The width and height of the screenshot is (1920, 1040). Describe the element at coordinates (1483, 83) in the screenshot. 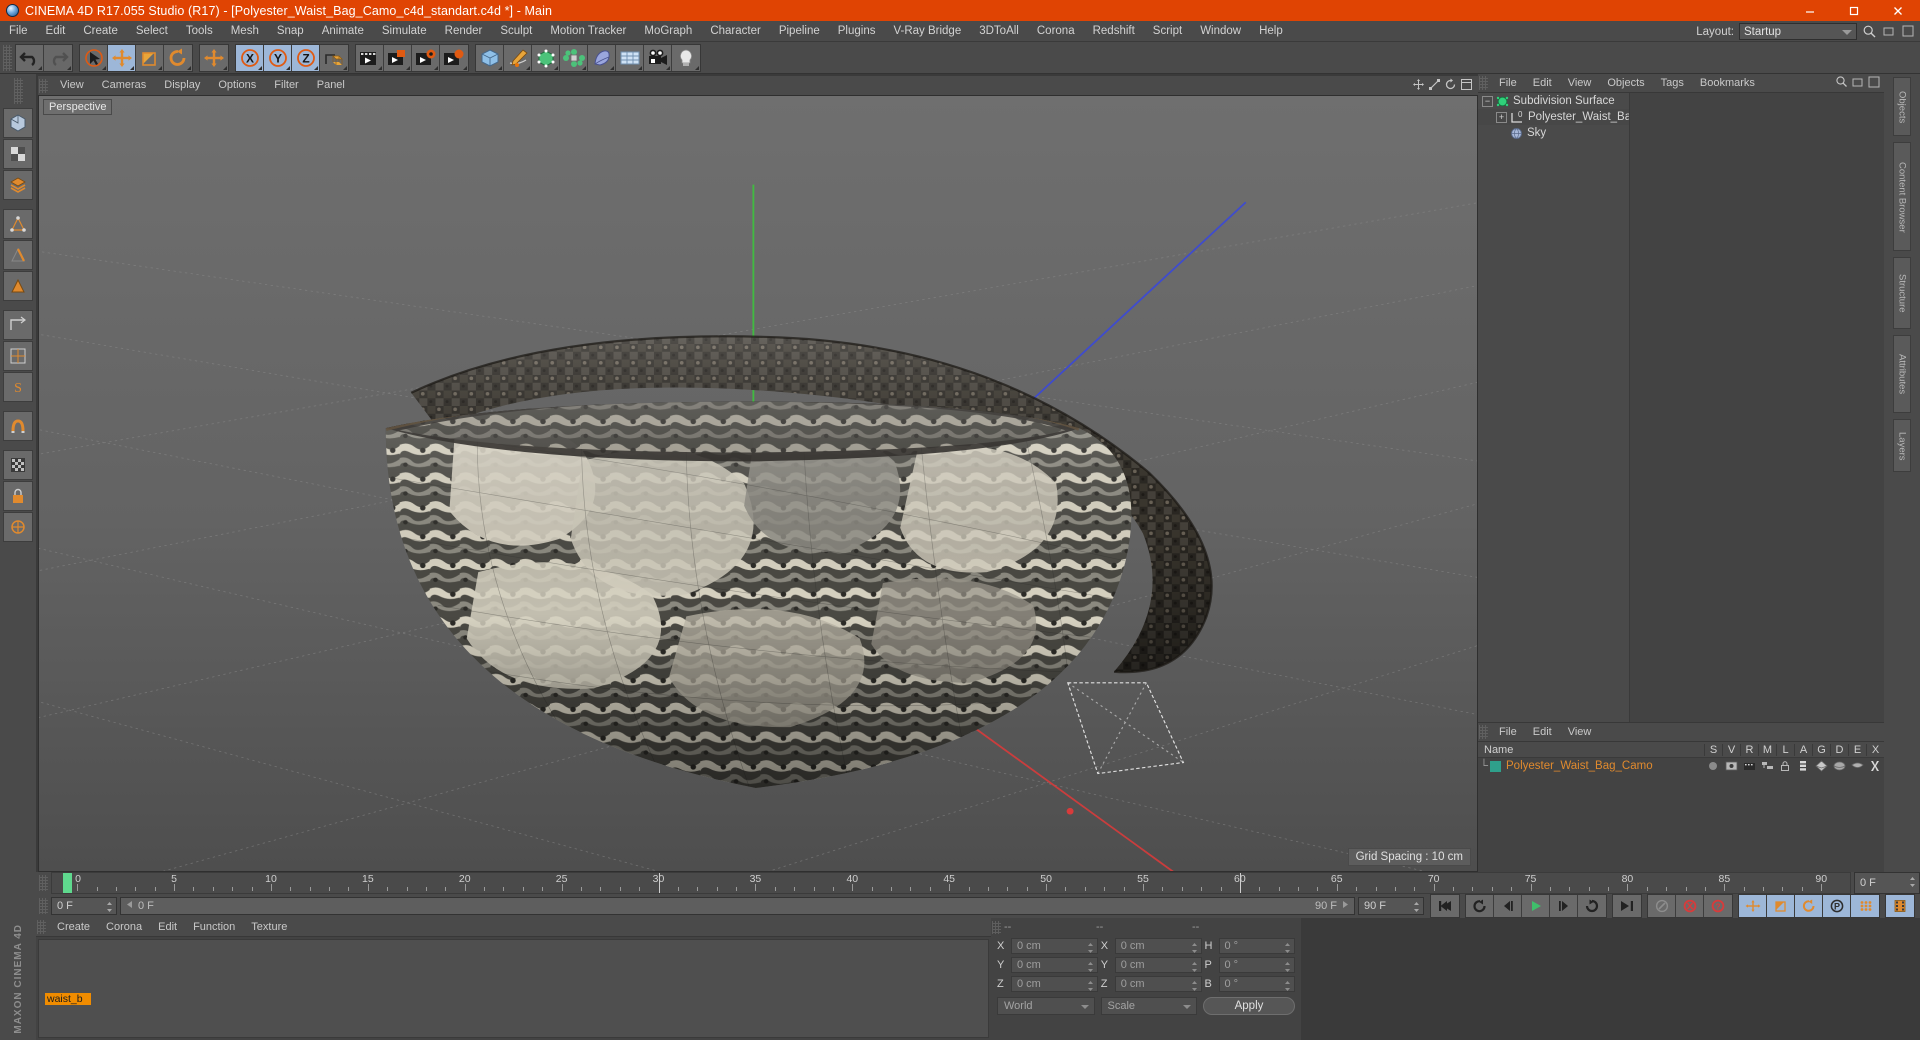

I see `object-manager-grip` at that location.